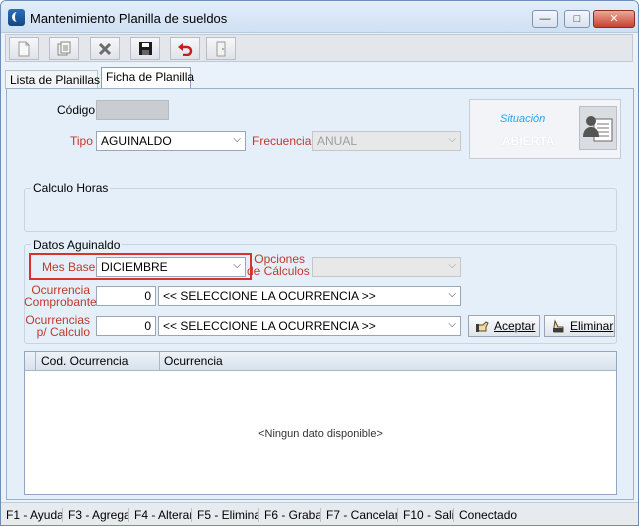 The height and width of the screenshot is (526, 639). What do you see at coordinates (278, 271) in the screenshot?
I see `opciones-label-line2: de Cálculos` at bounding box center [278, 271].